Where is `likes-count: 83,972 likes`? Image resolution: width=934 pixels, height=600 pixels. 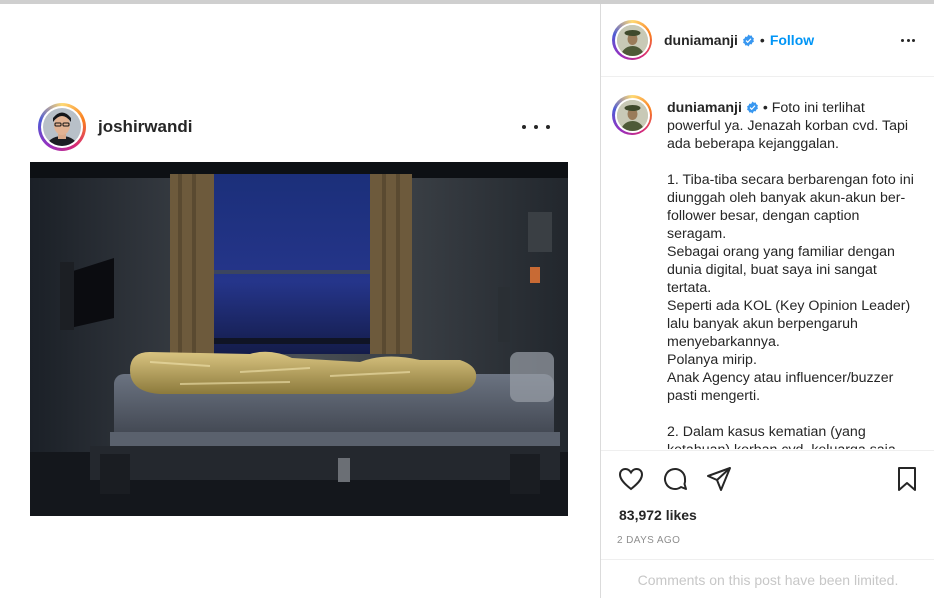 likes-count: 83,972 likes is located at coordinates (658, 515).